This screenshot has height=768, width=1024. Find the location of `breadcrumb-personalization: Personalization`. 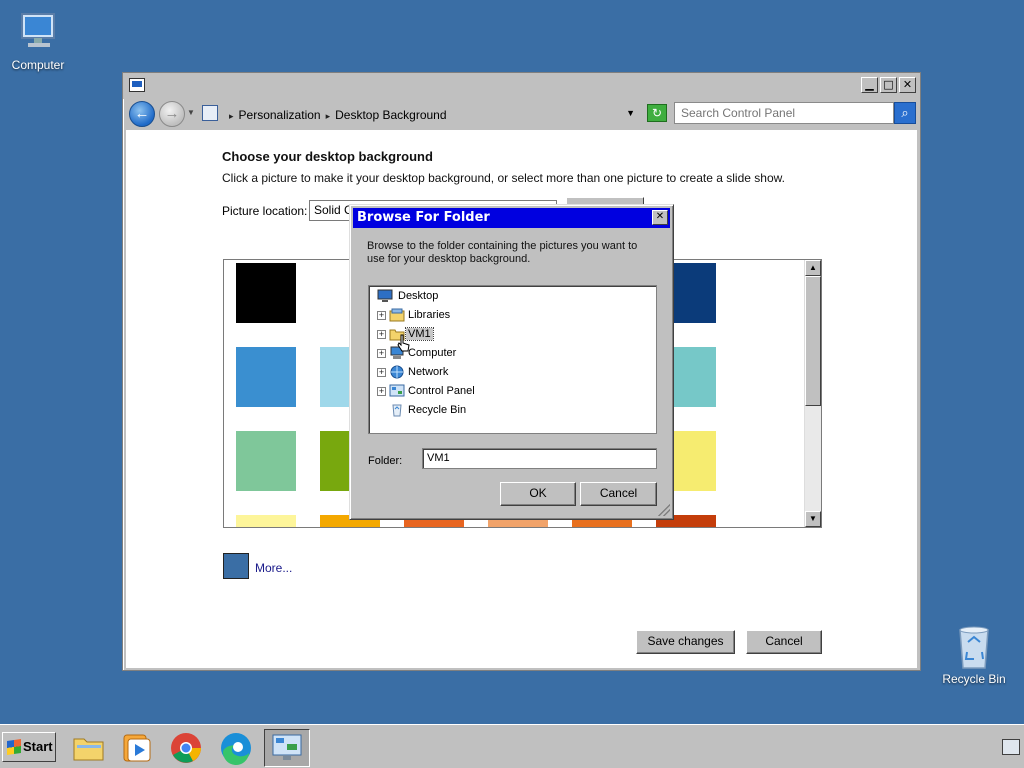

breadcrumb-personalization: Personalization is located at coordinates (280, 115).